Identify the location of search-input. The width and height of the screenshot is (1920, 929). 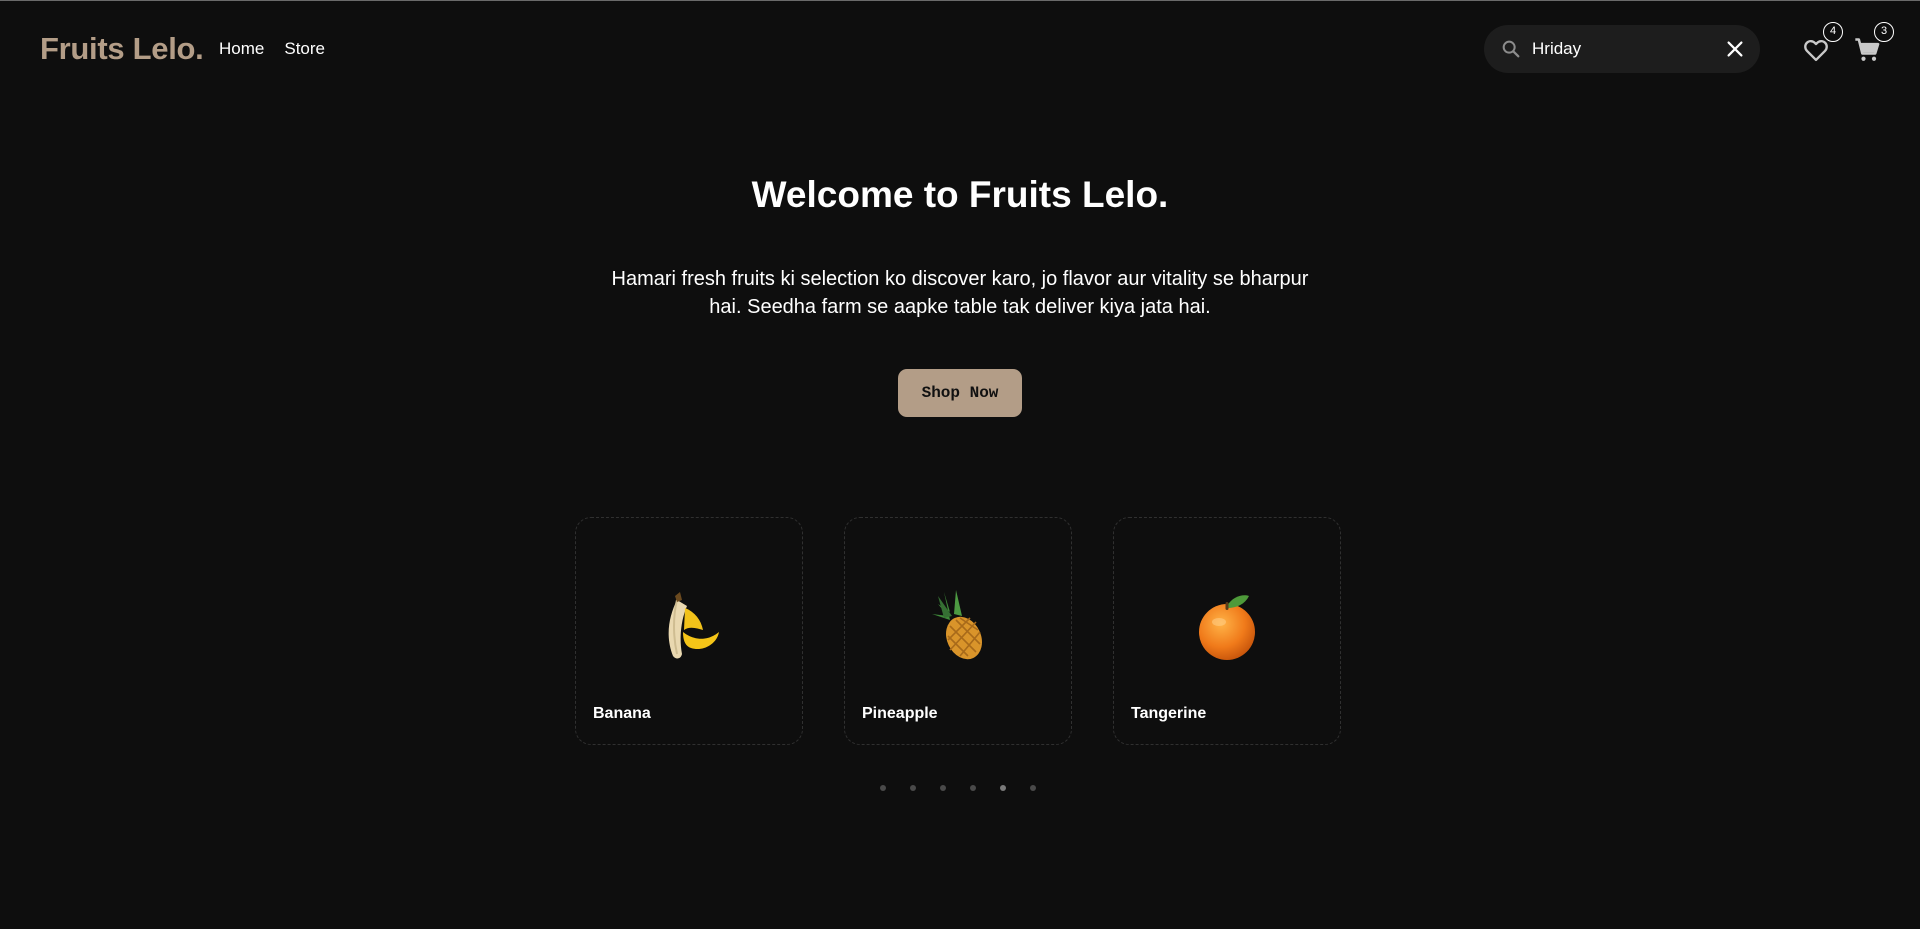
(1622, 49).